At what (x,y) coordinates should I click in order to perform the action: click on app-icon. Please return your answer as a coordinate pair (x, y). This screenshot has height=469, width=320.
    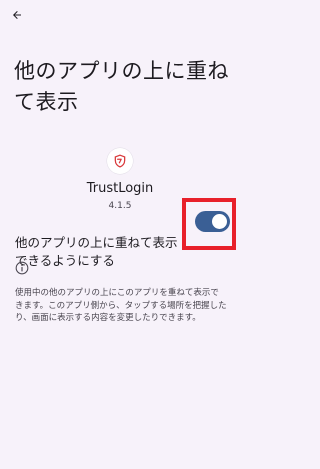
    Looking at the image, I should click on (120, 161).